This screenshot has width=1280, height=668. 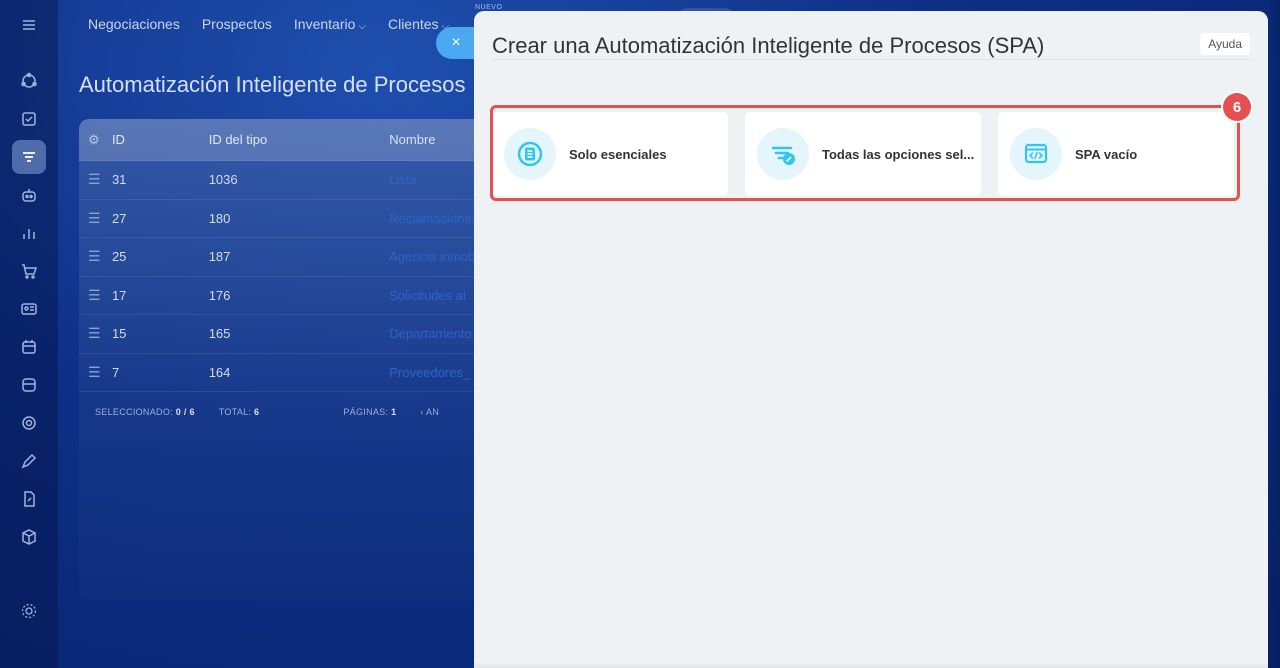 I want to click on settings-icon, so click(x=29, y=611).